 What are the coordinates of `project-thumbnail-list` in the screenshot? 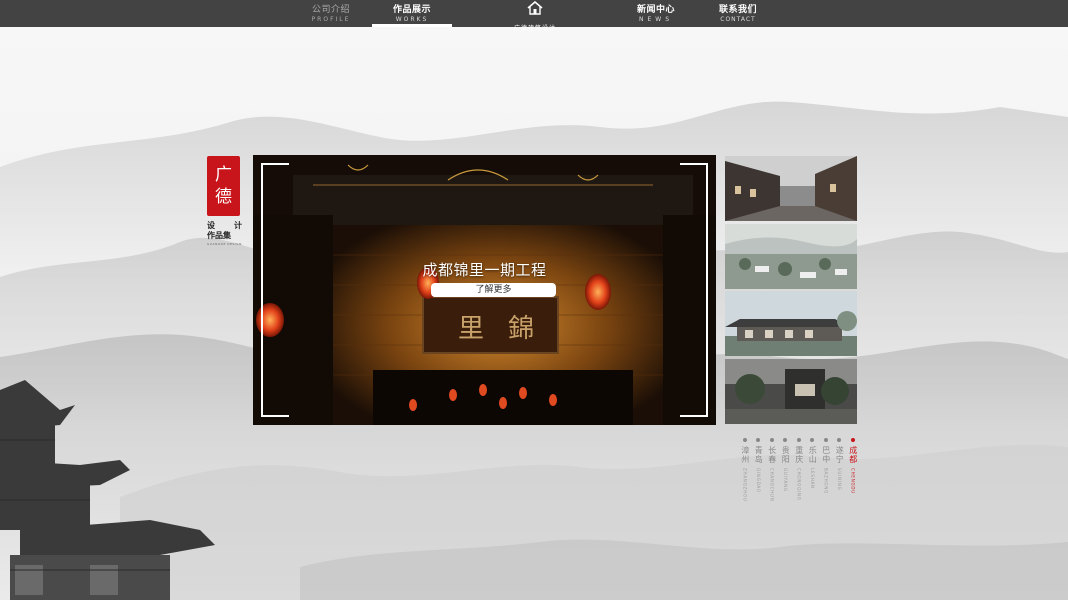 It's located at (791, 291).